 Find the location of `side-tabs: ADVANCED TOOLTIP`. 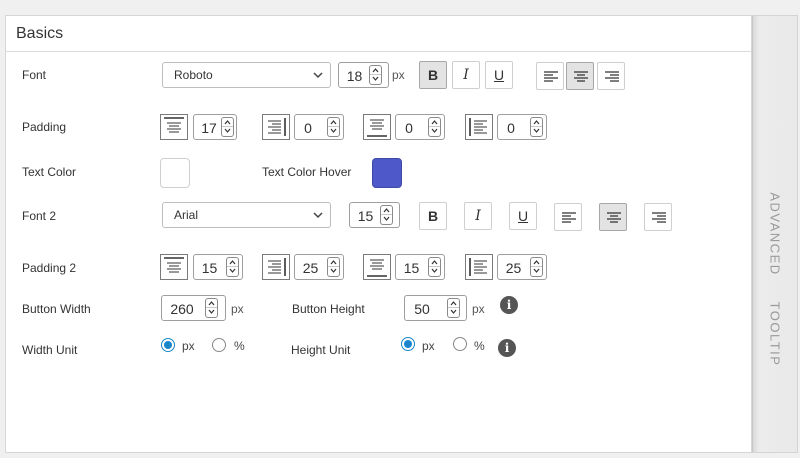

side-tabs: ADVANCED TOOLTIP is located at coordinates (775, 234).